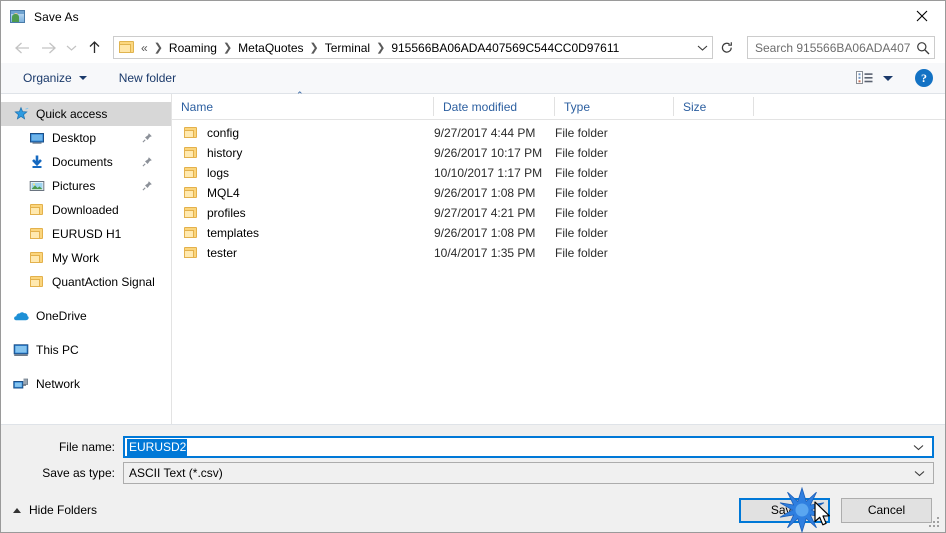 This screenshot has height=533, width=946. I want to click on sidebar-item-label: QuantAction Signal, so click(103, 282).